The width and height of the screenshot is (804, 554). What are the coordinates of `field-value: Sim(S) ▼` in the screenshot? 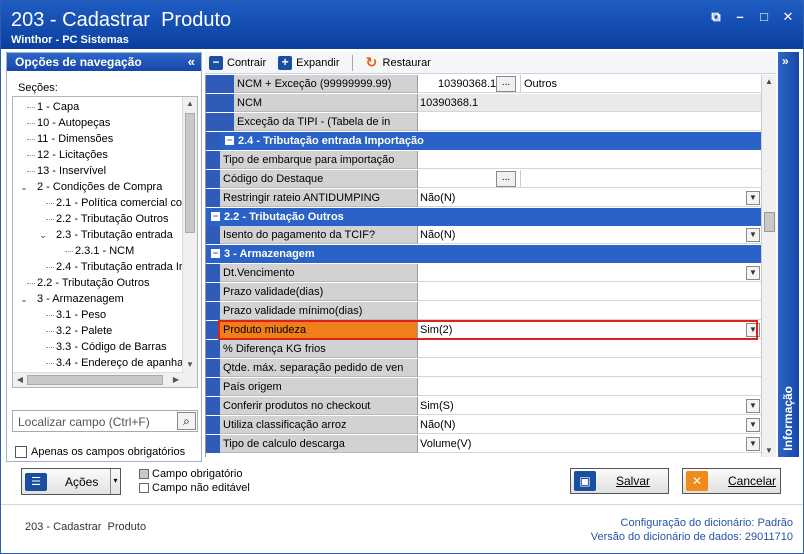 It's located at (589, 405).